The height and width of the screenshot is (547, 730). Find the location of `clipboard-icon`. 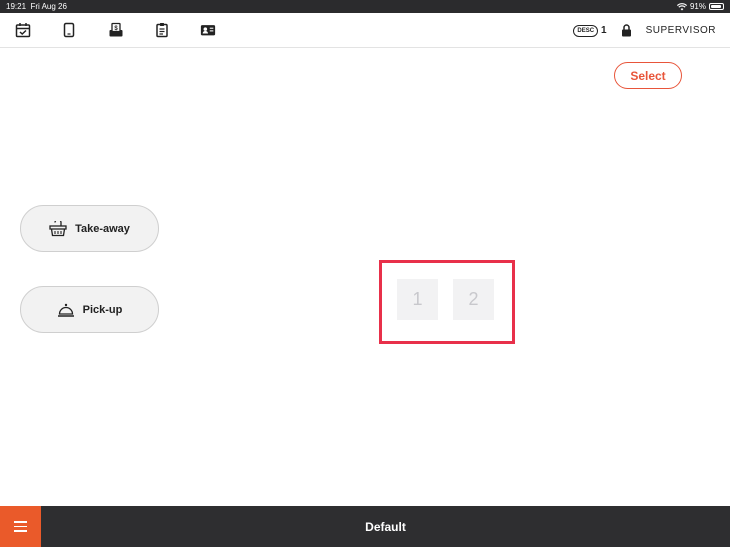

clipboard-icon is located at coordinates (162, 30).